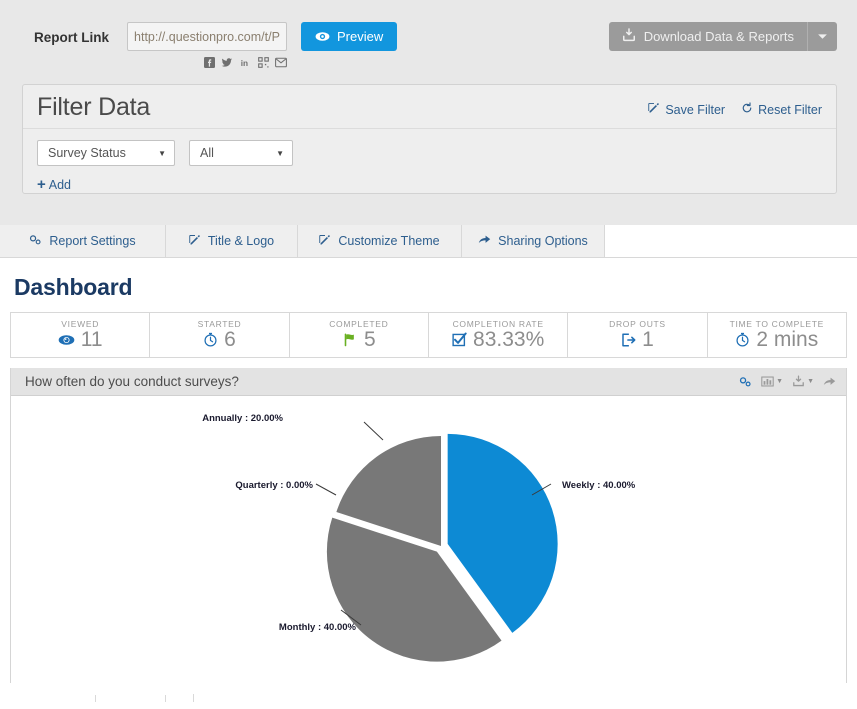 The width and height of the screenshot is (857, 709). I want to click on chart-settings-icon, so click(745, 382).